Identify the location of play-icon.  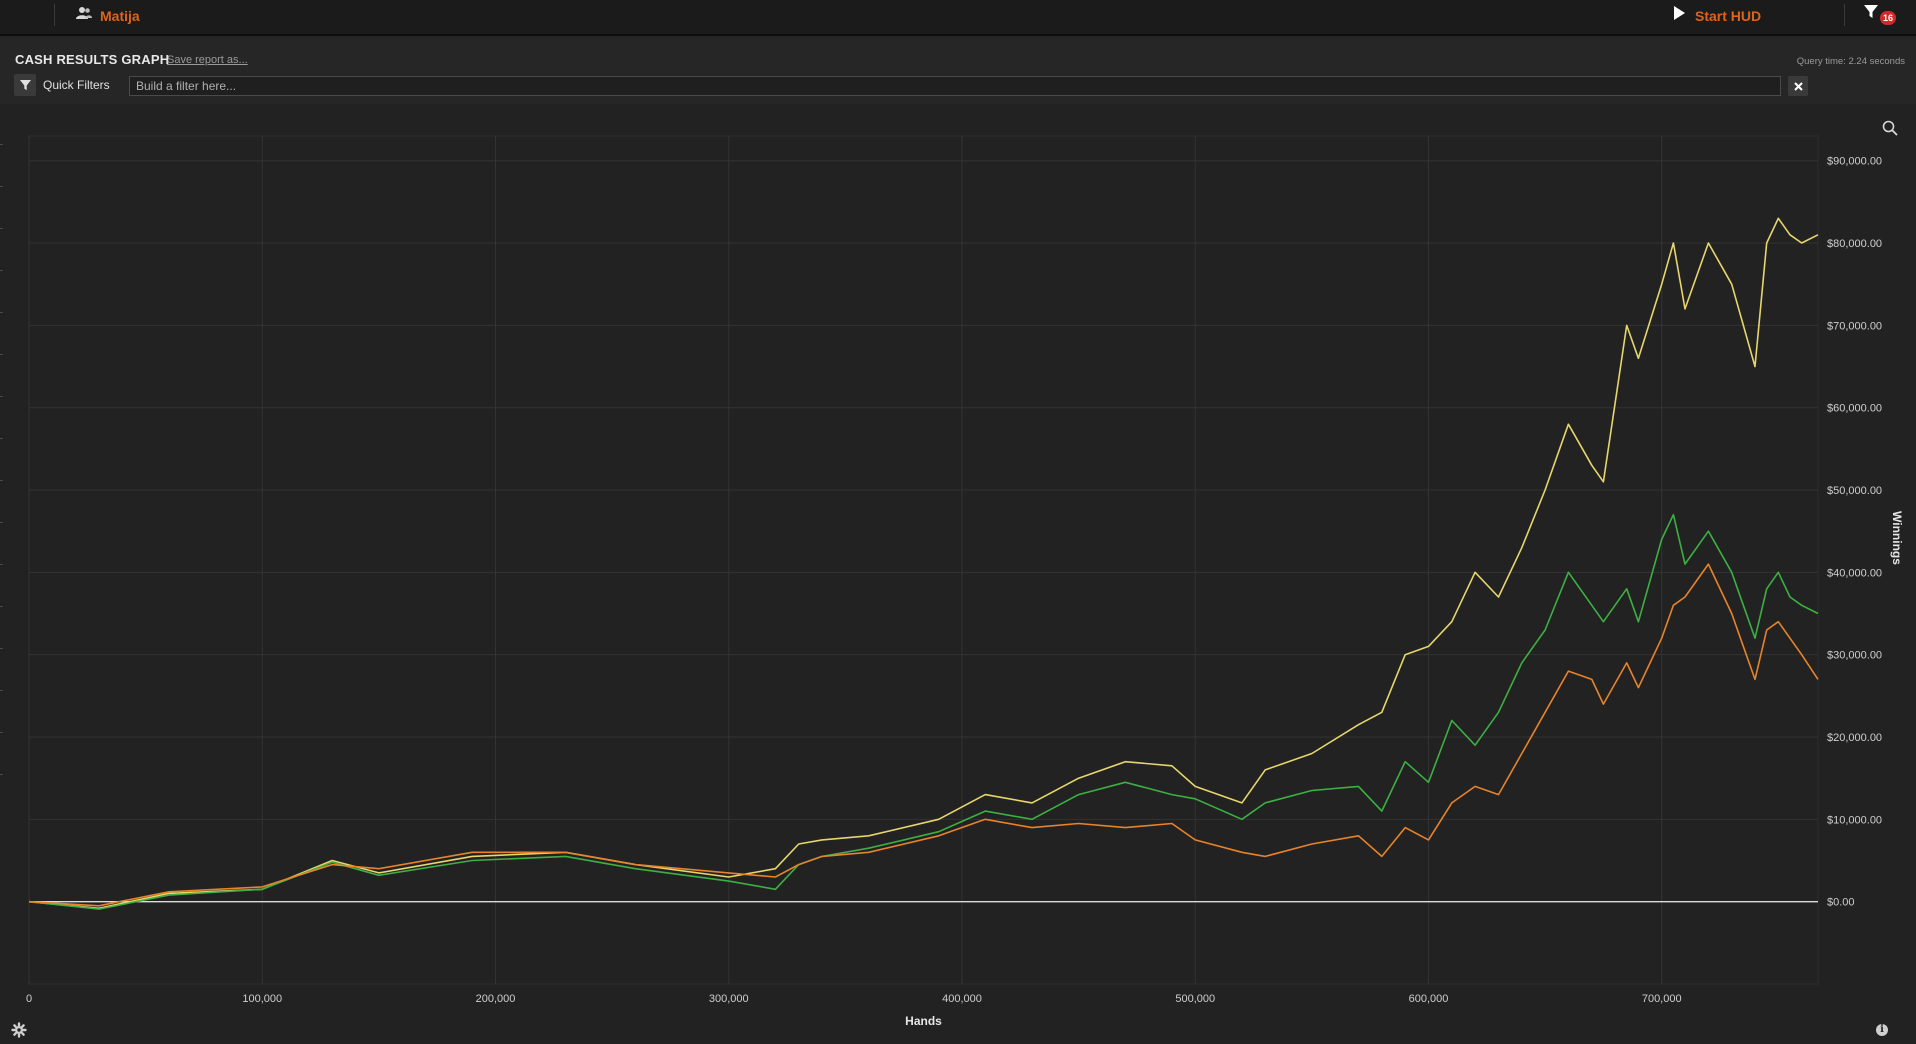
(1679, 15).